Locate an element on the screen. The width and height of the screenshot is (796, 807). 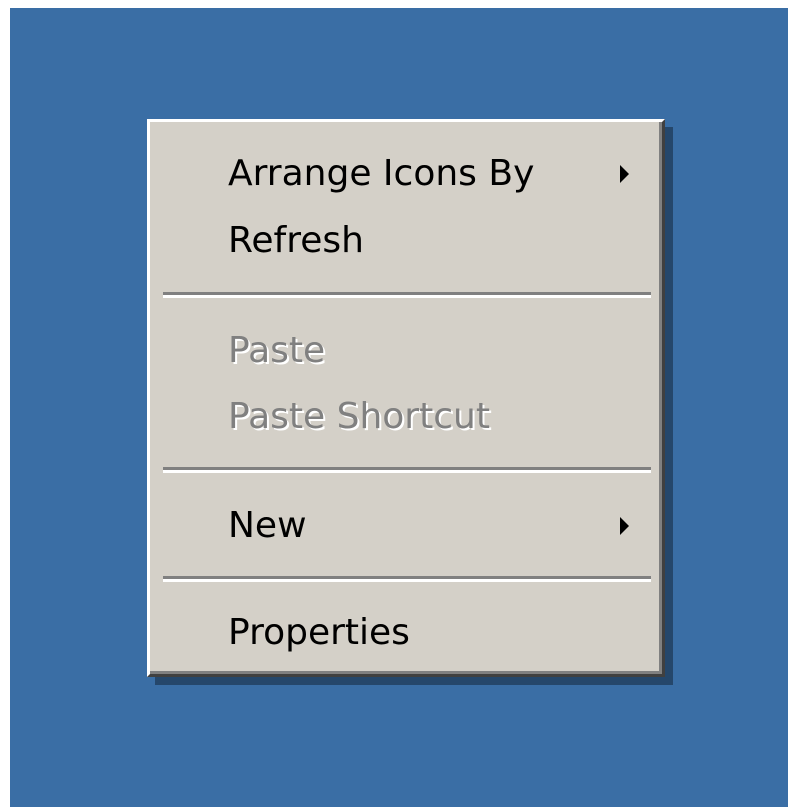
menu-item-new: New is located at coordinates (406, 526).